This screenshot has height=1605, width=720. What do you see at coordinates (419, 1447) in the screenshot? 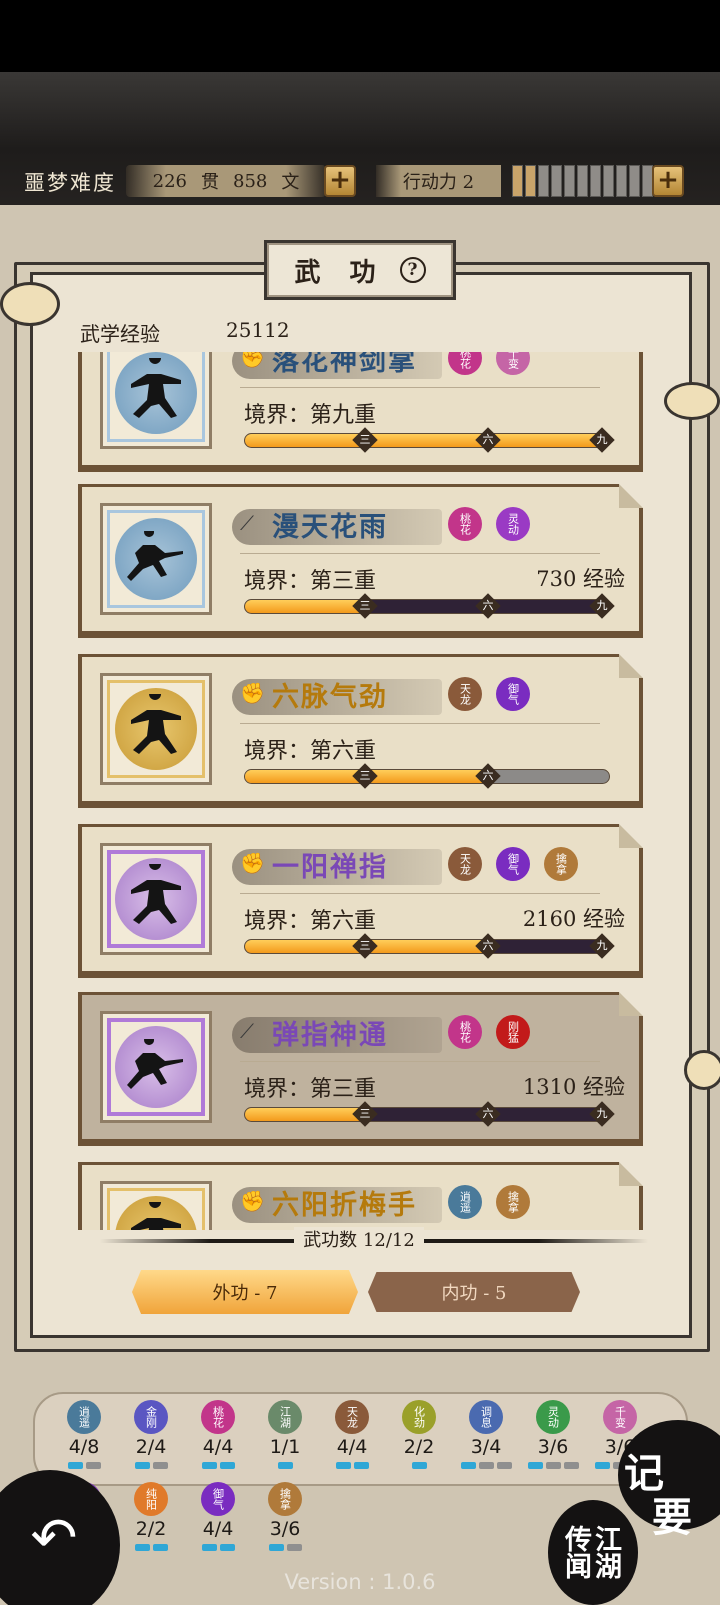
I see `school-count: 2/2` at bounding box center [419, 1447].